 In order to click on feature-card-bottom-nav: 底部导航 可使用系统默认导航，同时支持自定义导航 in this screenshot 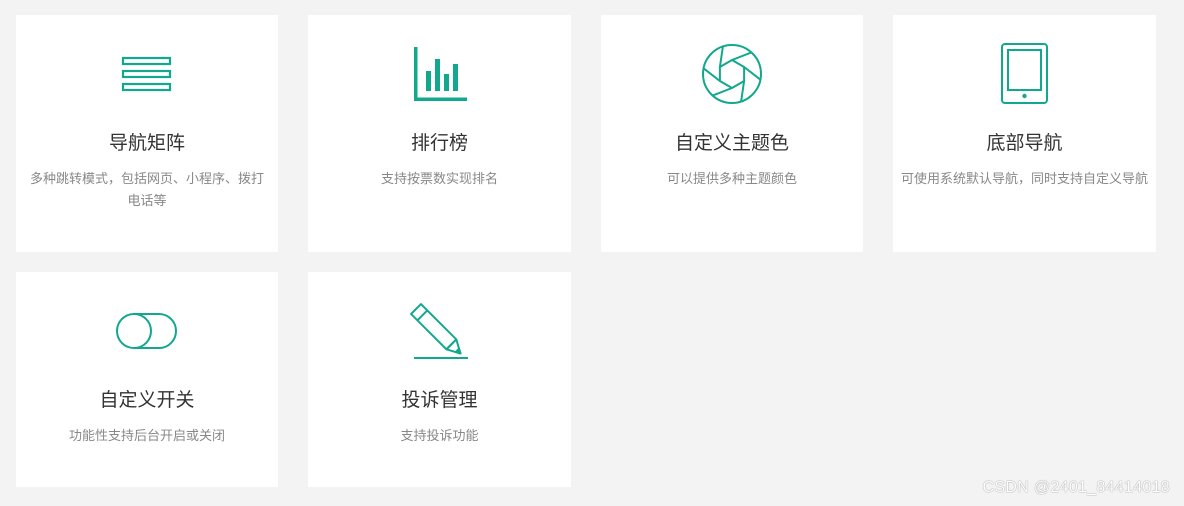, I will do `click(1024, 133)`.